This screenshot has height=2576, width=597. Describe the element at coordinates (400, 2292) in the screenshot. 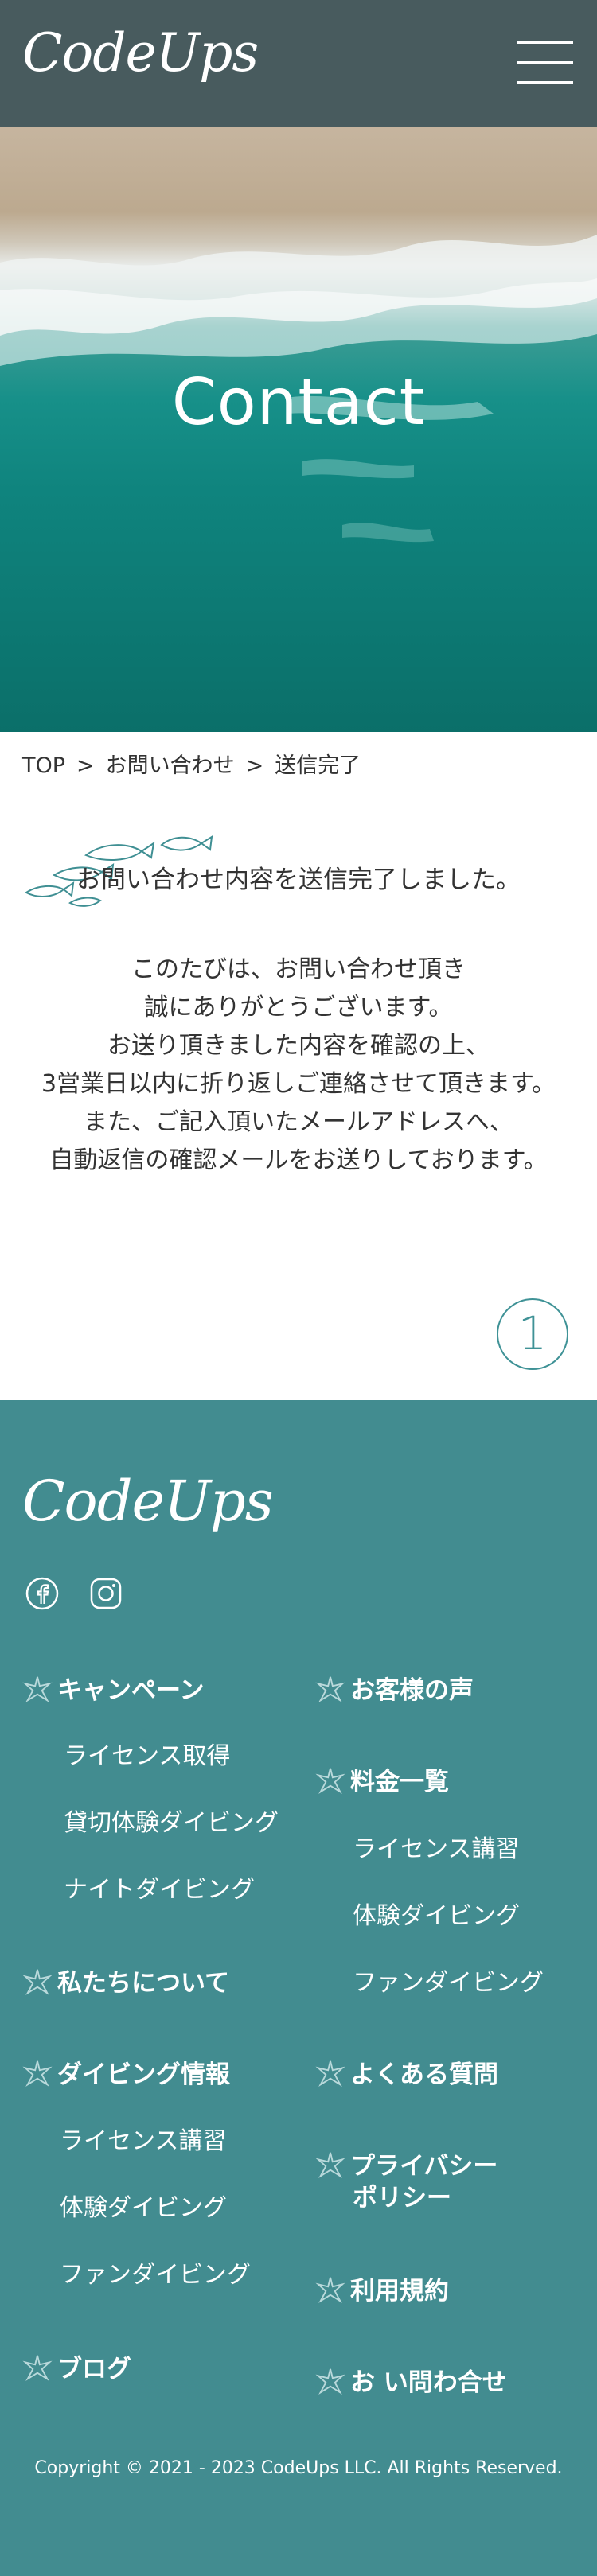

I see `footer-nav-label: 利用規約` at that location.